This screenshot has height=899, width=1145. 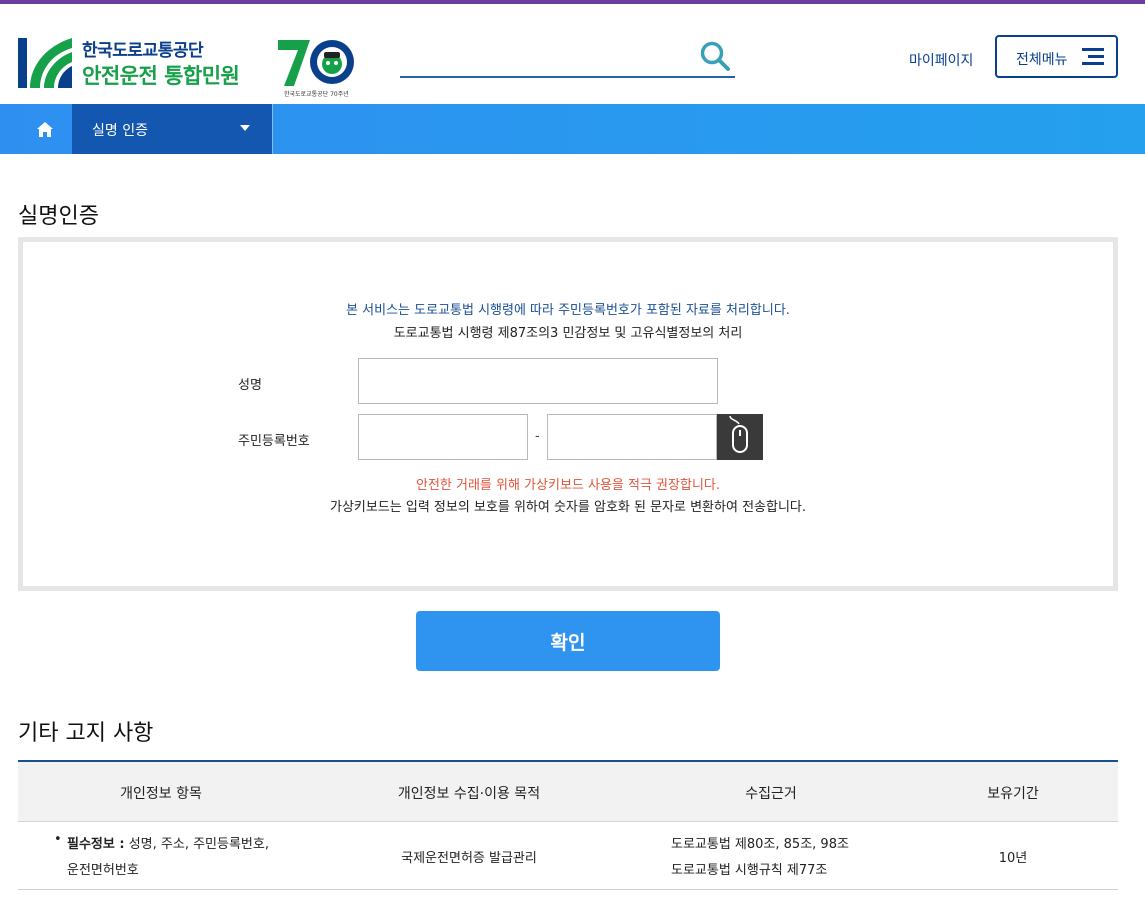 What do you see at coordinates (196, 844) in the screenshot?
I see `required-items: 성명, 주소, 주민등록번호,` at bounding box center [196, 844].